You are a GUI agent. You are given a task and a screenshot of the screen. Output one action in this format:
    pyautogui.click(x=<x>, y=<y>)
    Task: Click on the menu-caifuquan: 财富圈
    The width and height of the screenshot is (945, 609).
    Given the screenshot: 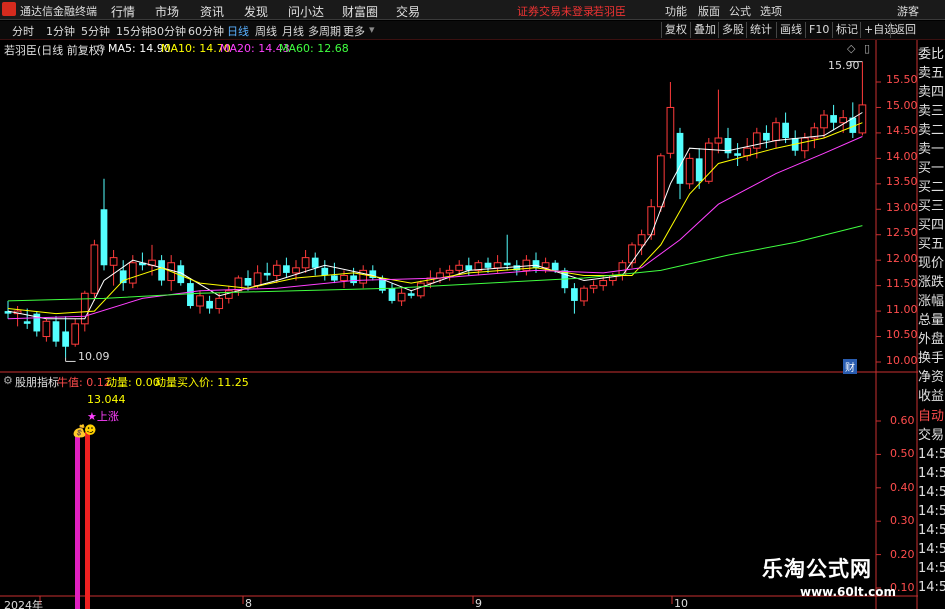 What is the action you would take?
    pyautogui.click(x=360, y=11)
    